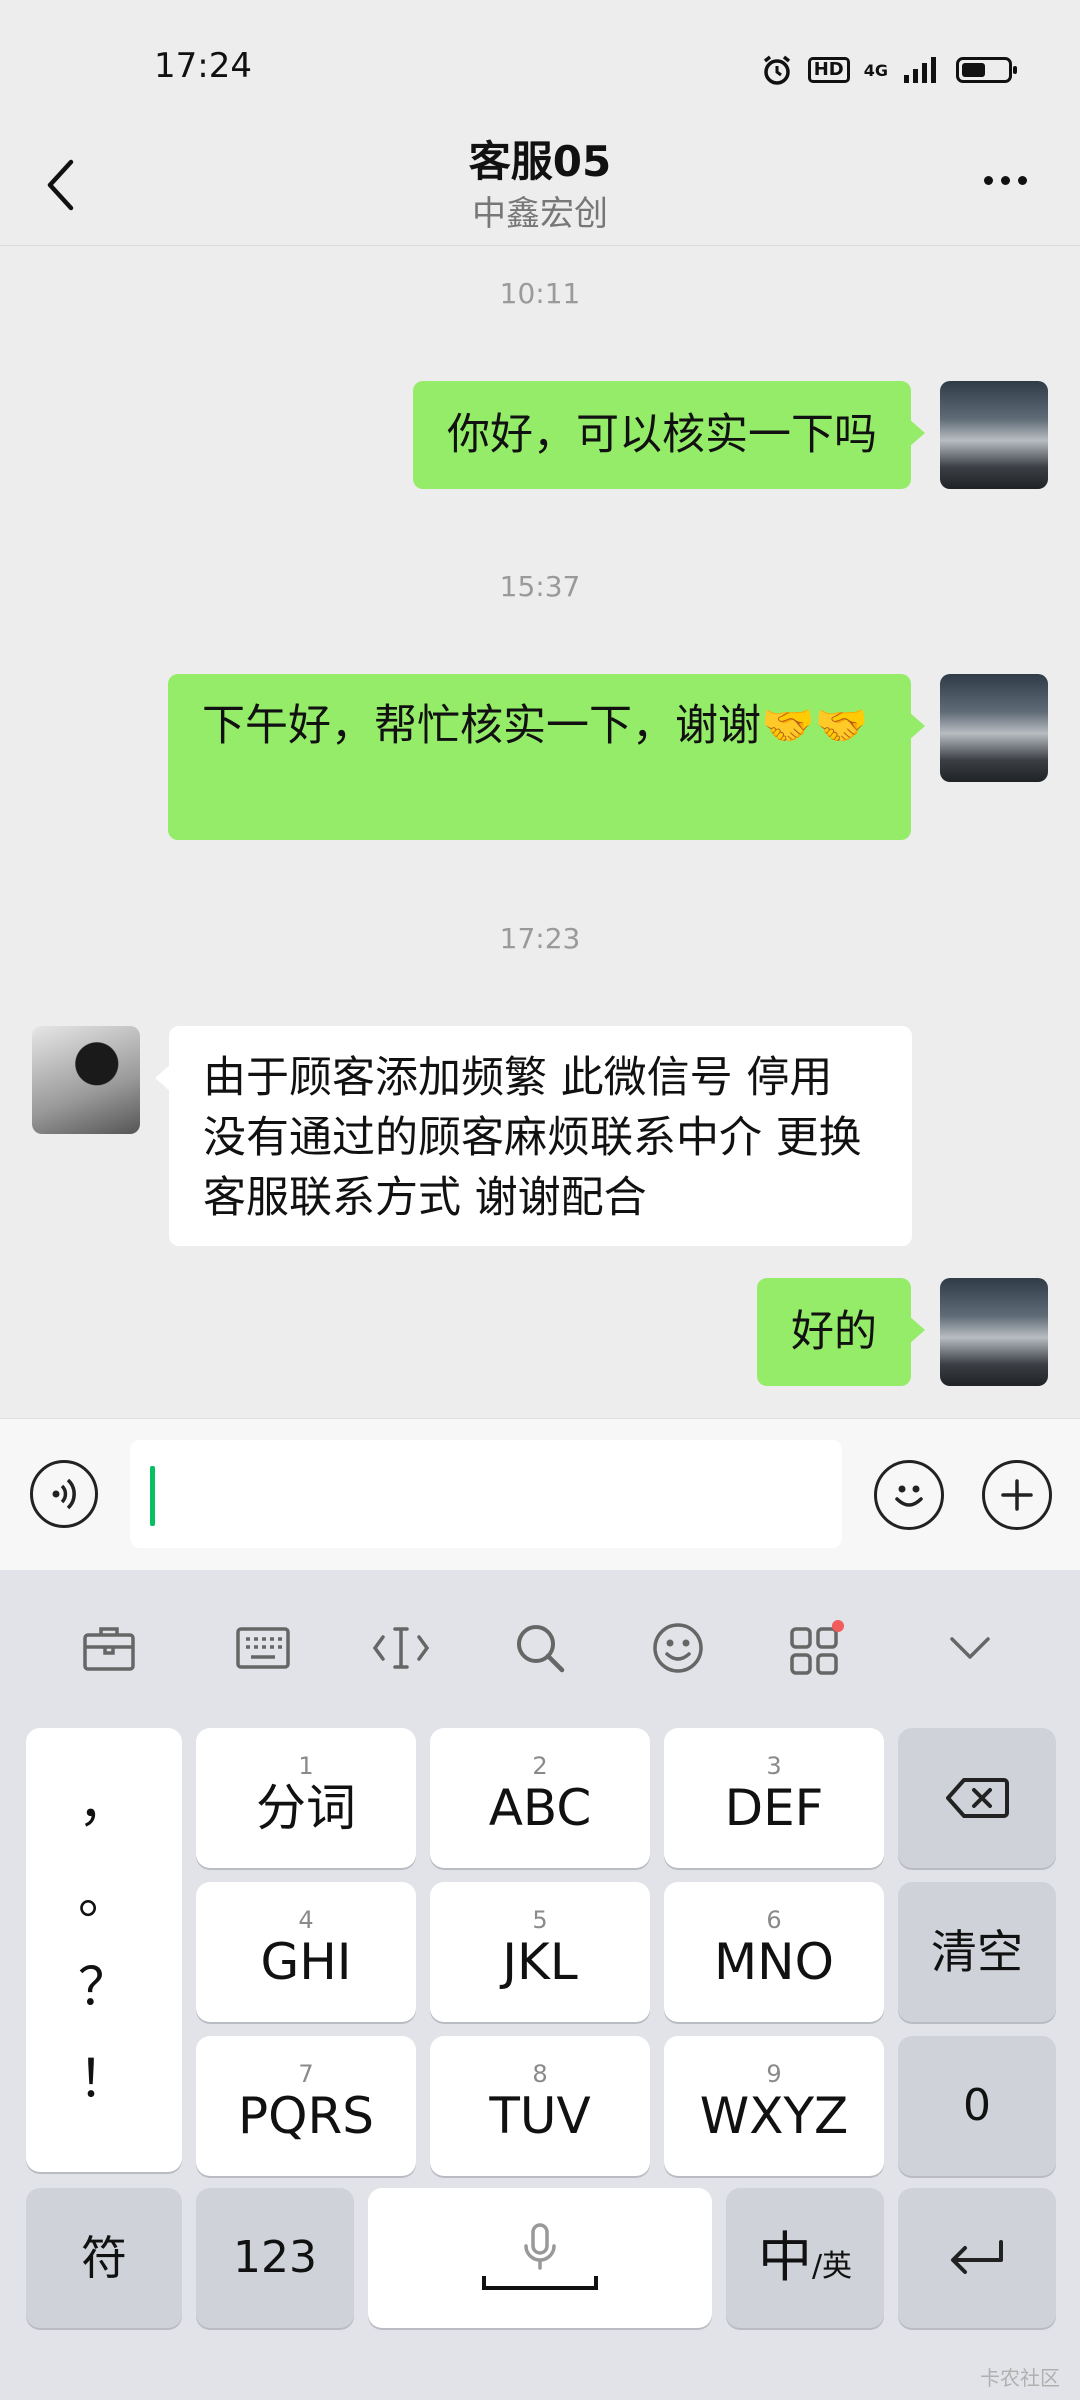  Describe the element at coordinates (774, 1808) in the screenshot. I see `key-label: DEF` at that location.